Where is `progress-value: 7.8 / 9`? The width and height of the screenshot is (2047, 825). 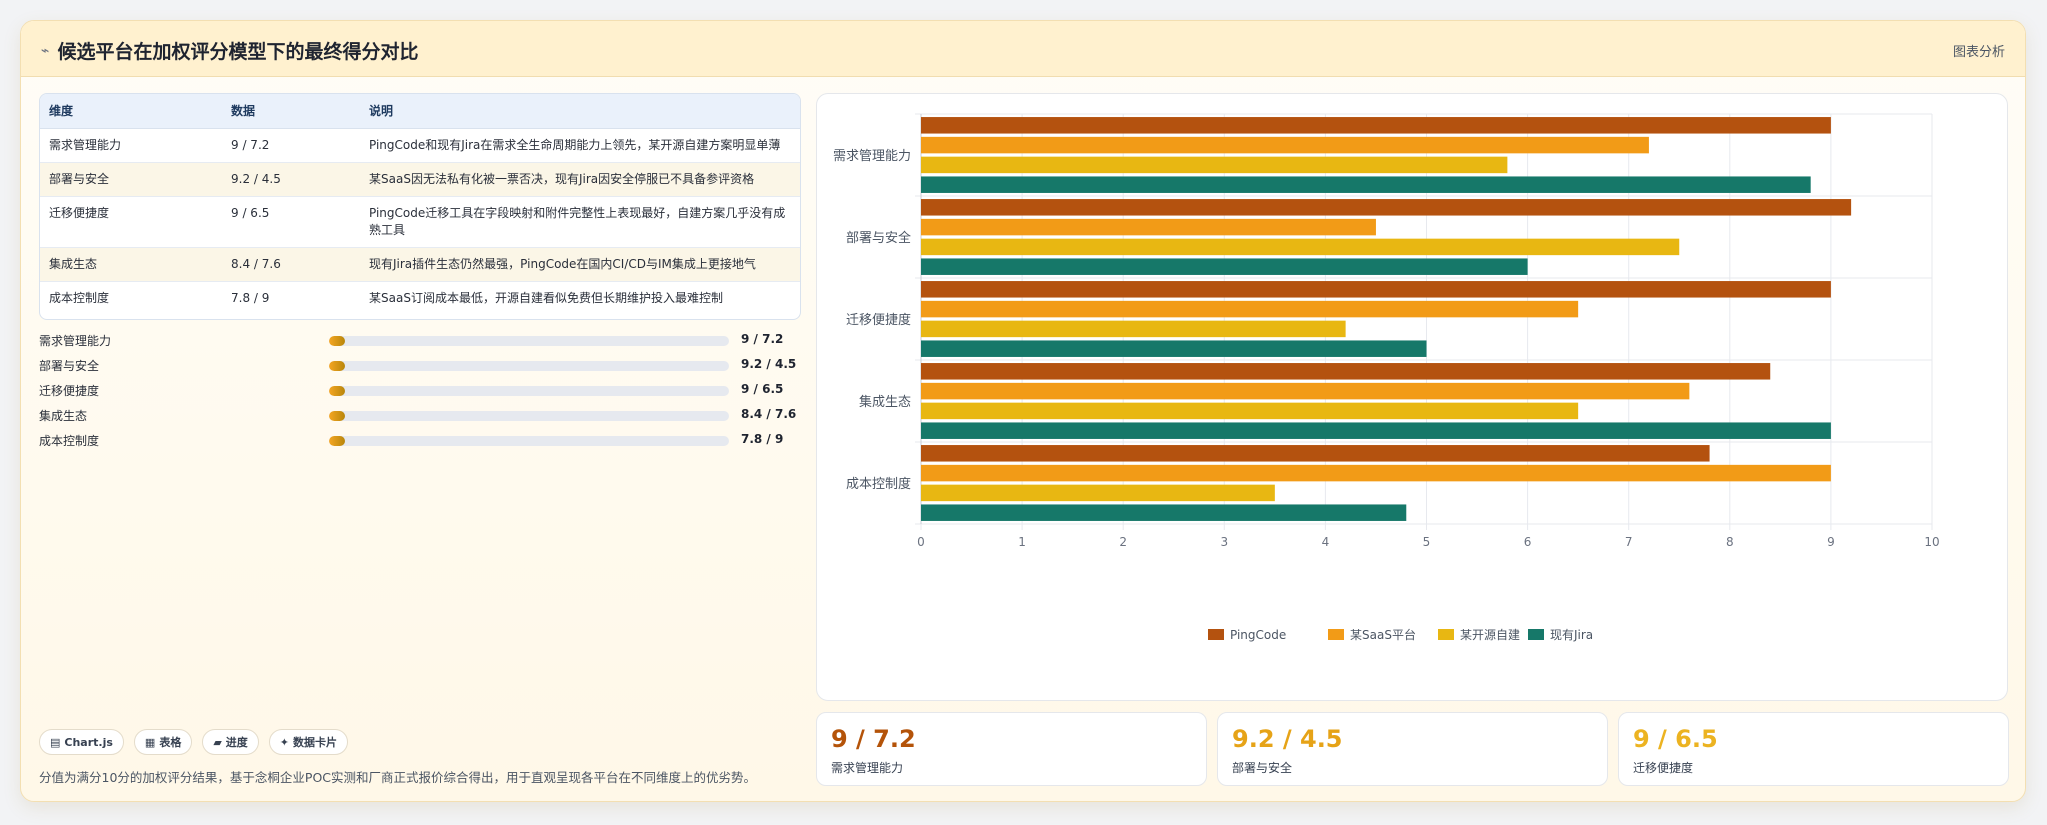
progress-value: 7.8 / 9 is located at coordinates (762, 439).